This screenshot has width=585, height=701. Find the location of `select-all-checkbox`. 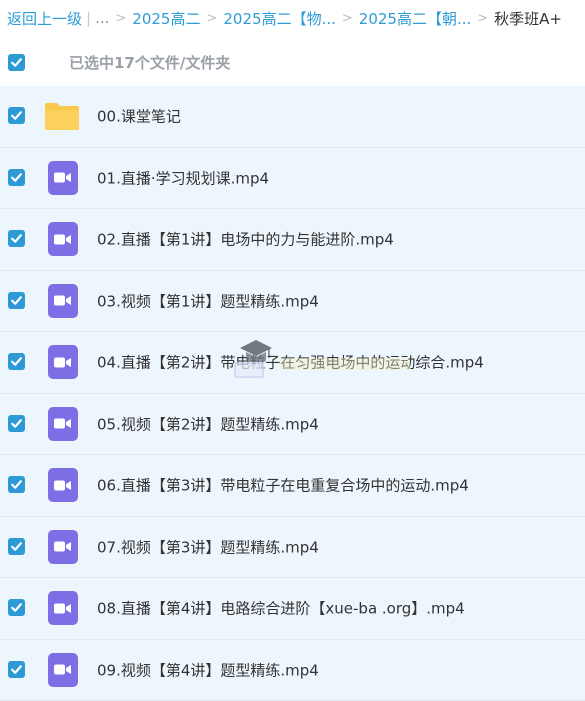

select-all-checkbox is located at coordinates (16, 62).